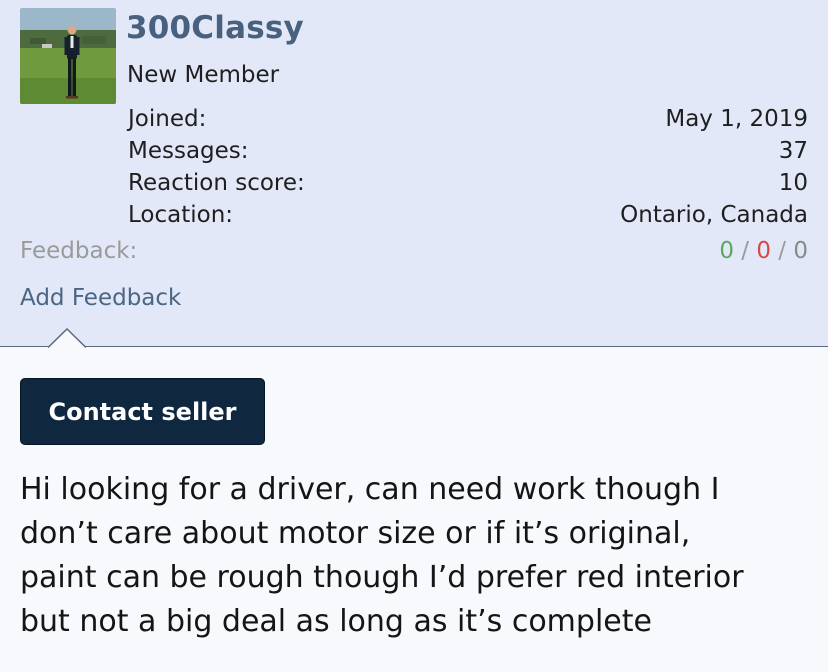 The height and width of the screenshot is (672, 828). Describe the element at coordinates (181, 215) in the screenshot. I see `stat-location-label: Location:` at that location.